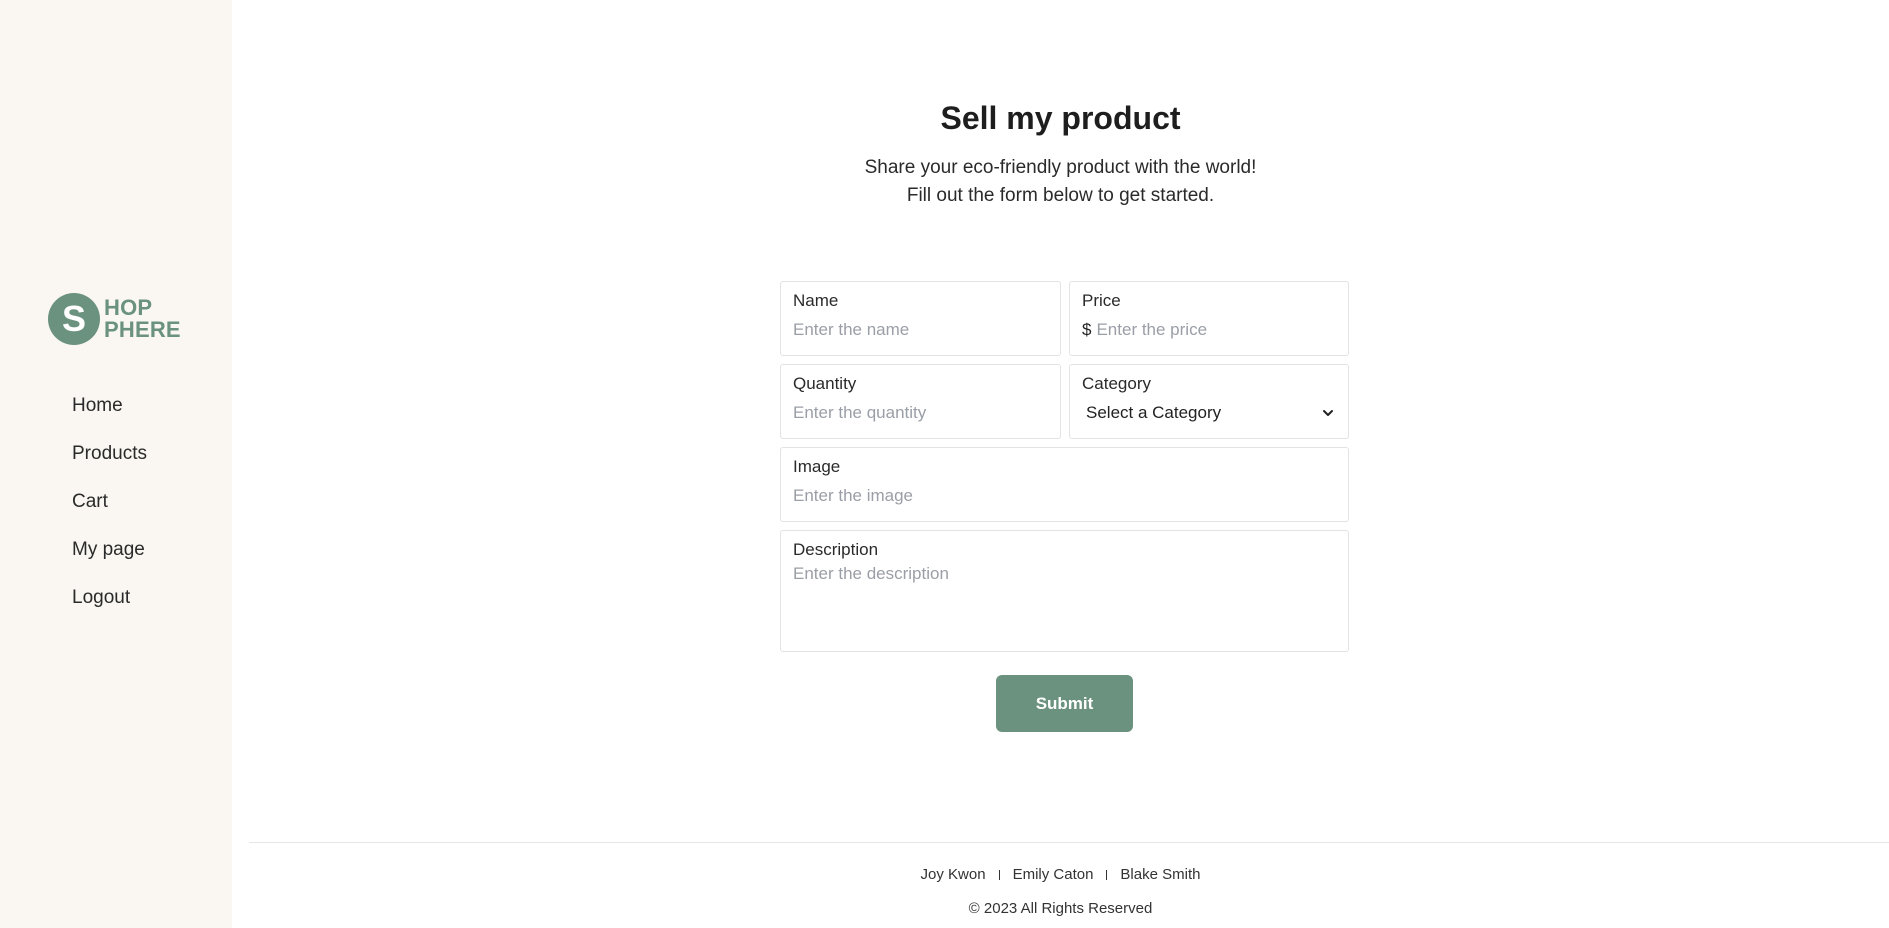 This screenshot has width=1889, height=928. Describe the element at coordinates (920, 401) in the screenshot. I see `quantity-field: Quantity` at that location.